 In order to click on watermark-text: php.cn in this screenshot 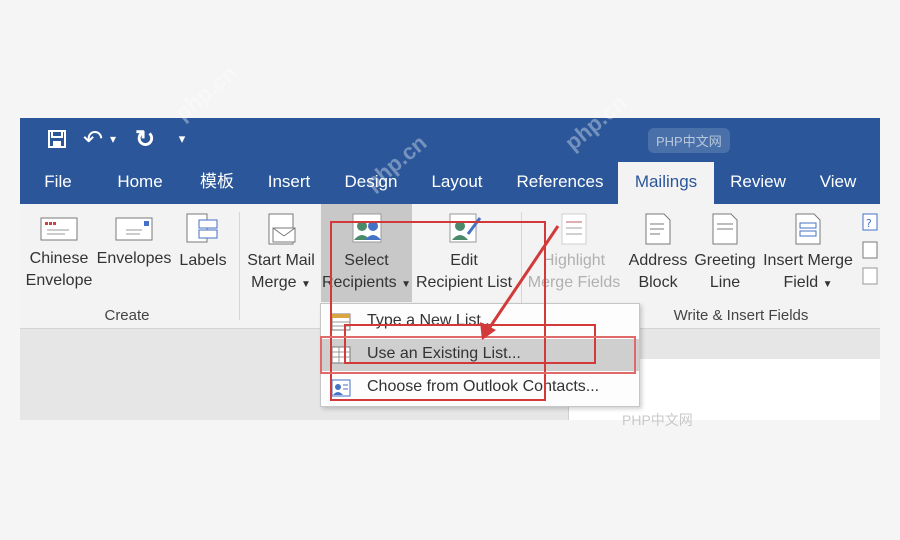, I will do `click(206, 92)`.